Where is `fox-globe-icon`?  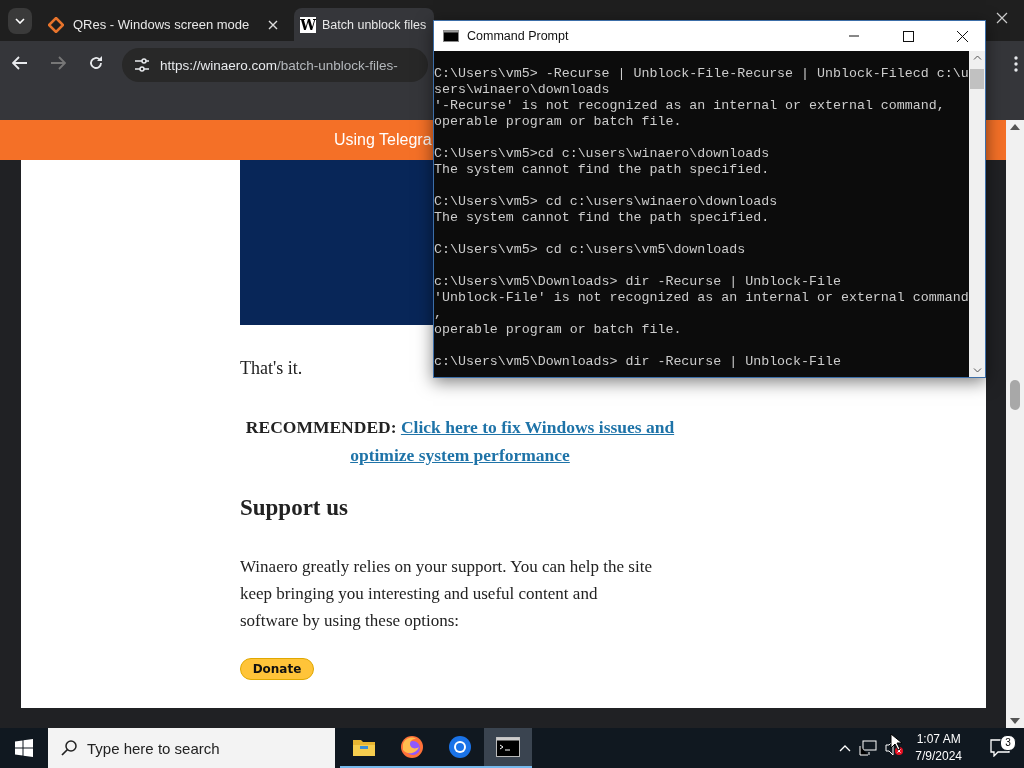 fox-globe-icon is located at coordinates (412, 747).